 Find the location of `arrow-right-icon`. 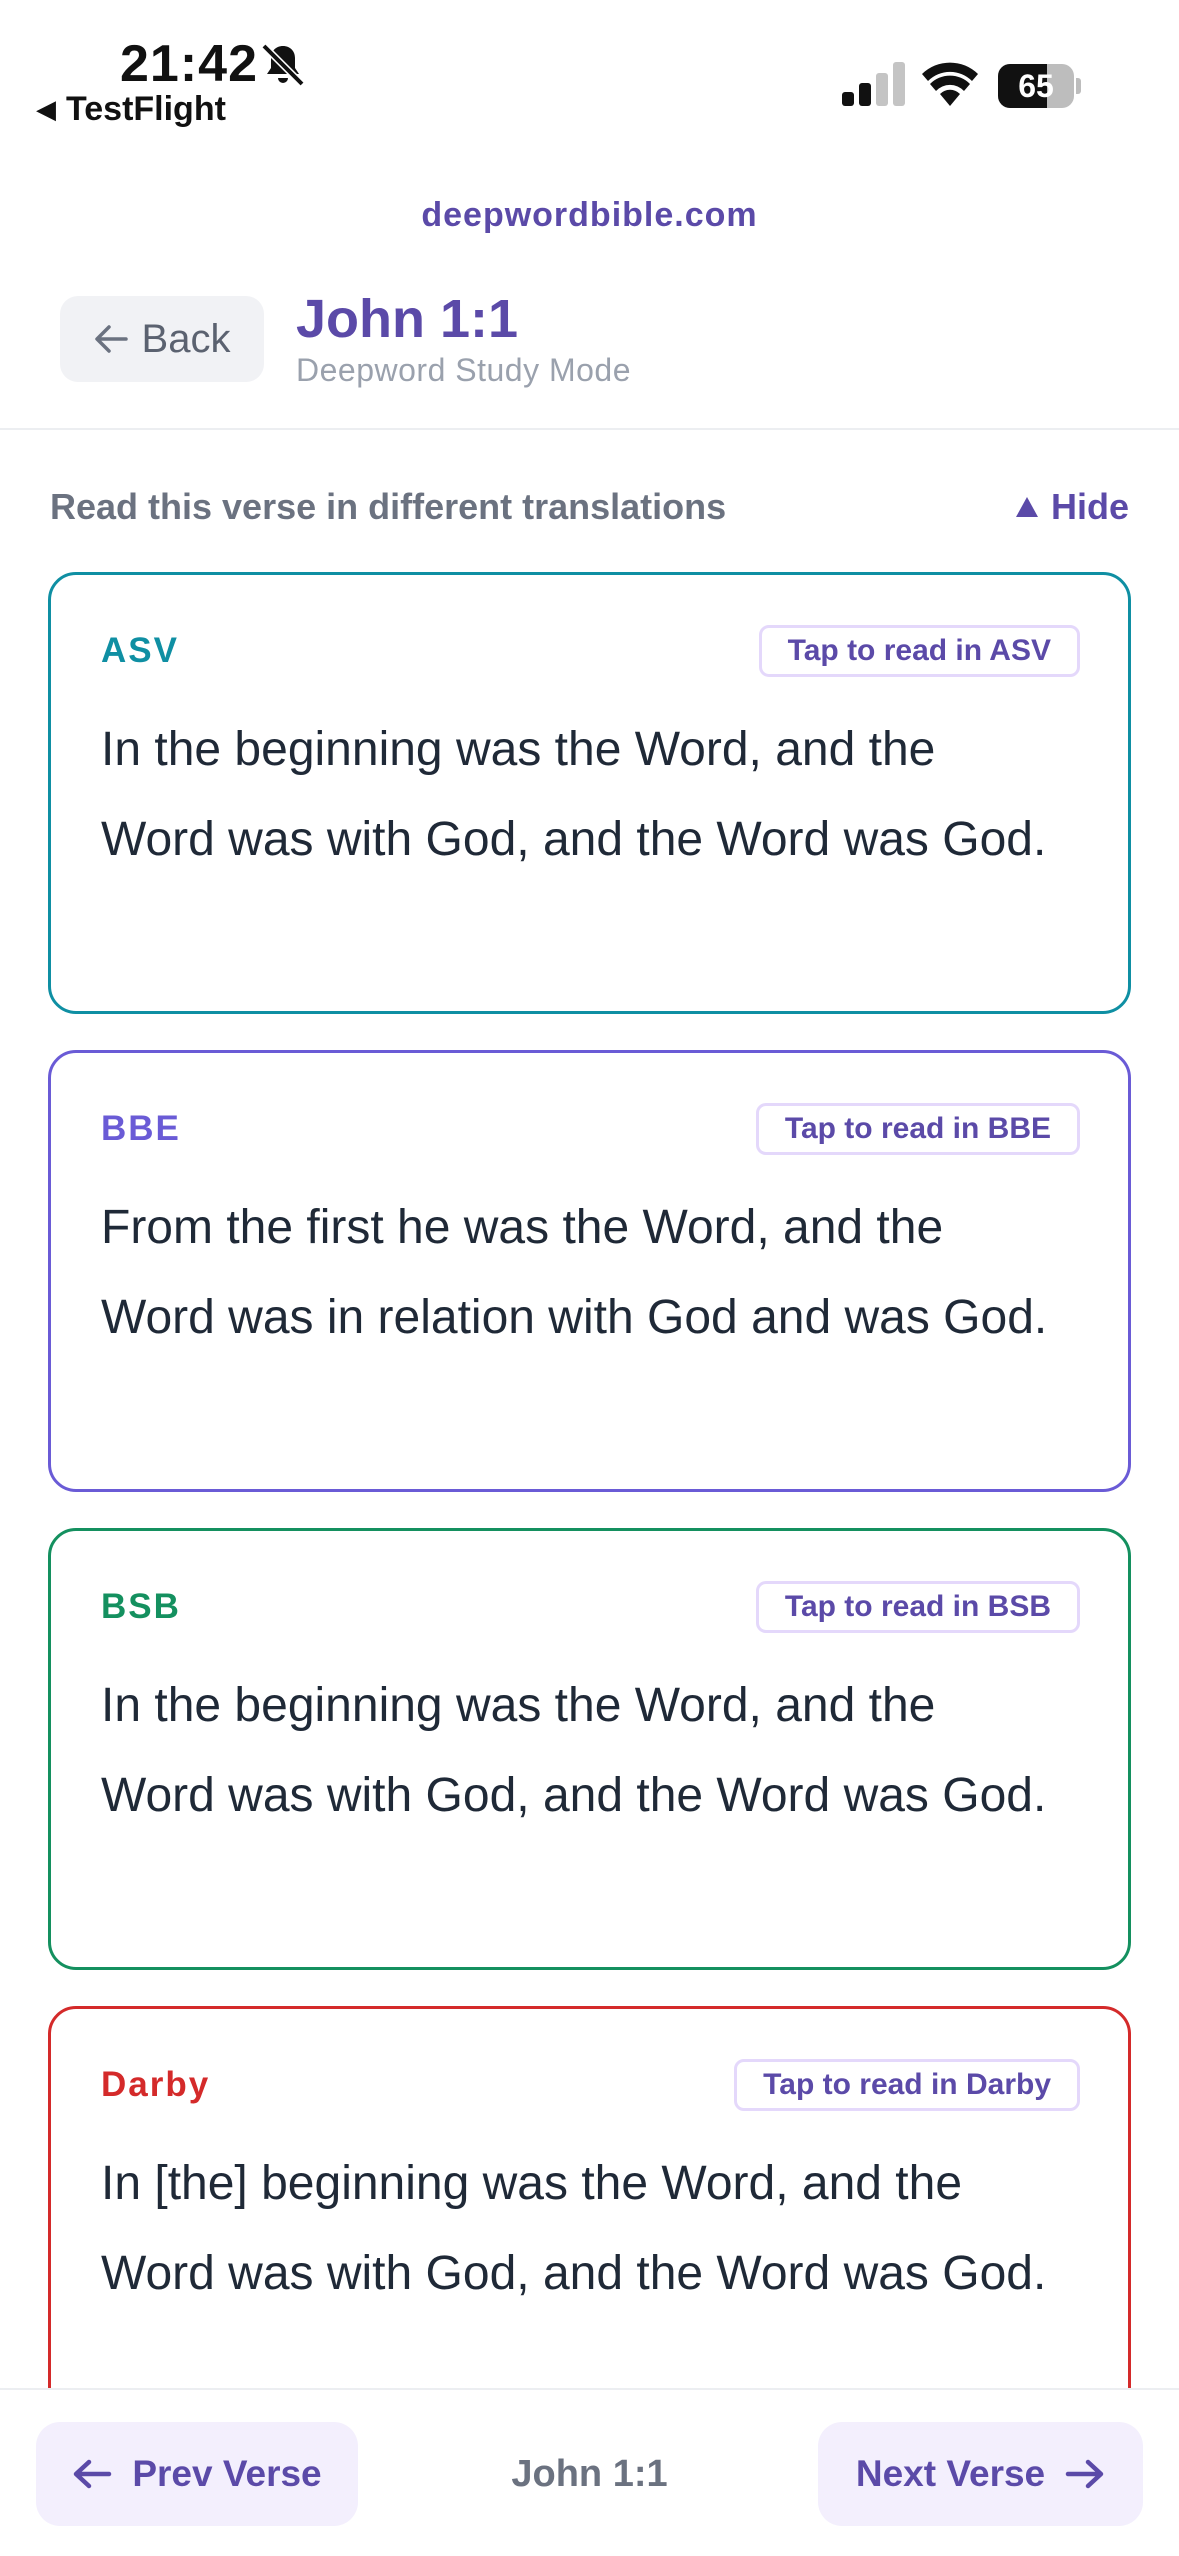

arrow-right-icon is located at coordinates (1084, 2474).